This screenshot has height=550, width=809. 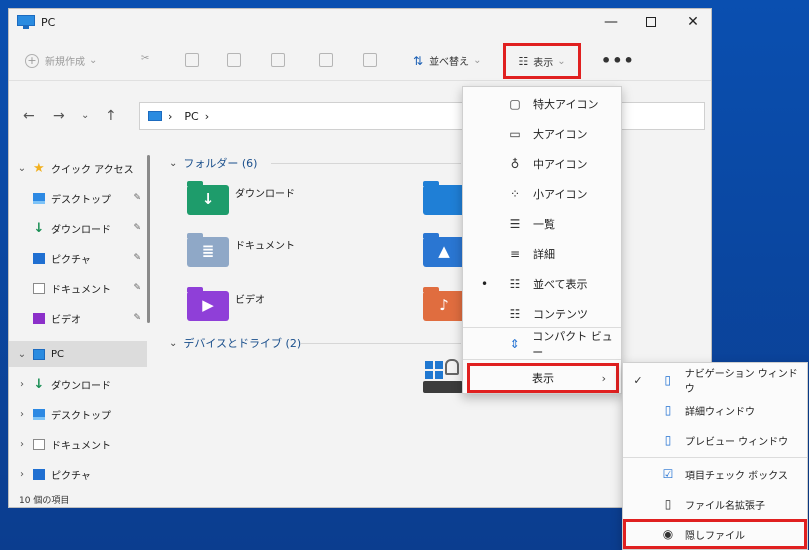 I want to click on windows-logo-icon, so click(x=434, y=370).